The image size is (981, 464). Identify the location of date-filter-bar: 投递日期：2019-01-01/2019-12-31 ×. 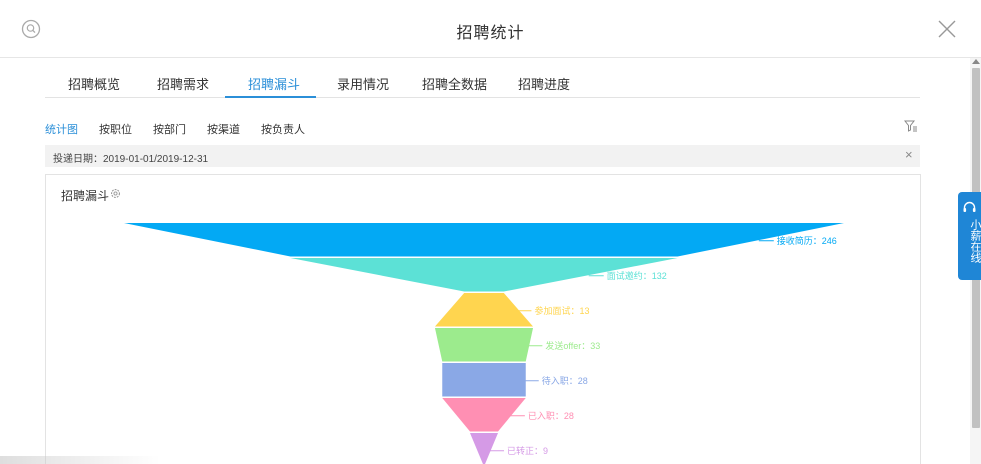
(482, 156).